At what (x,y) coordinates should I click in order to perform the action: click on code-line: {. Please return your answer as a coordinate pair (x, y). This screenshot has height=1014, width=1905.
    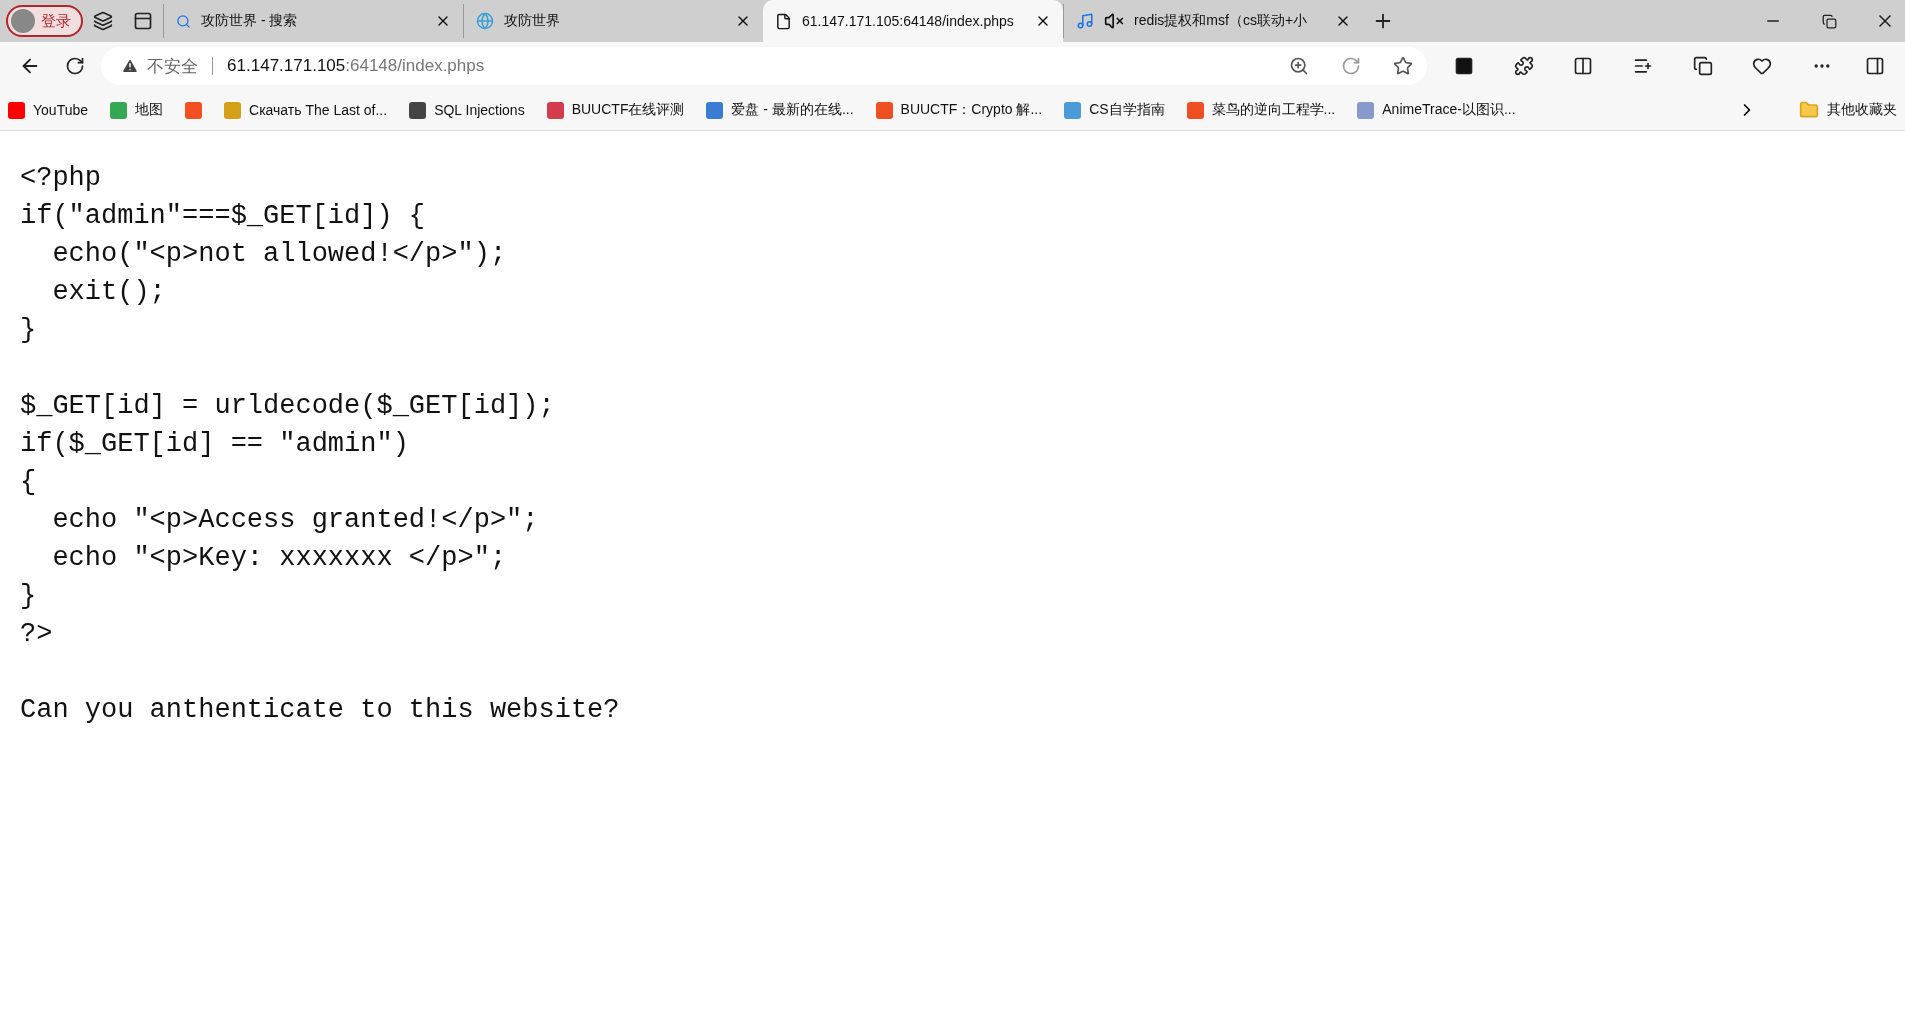
    Looking at the image, I should click on (28, 482).